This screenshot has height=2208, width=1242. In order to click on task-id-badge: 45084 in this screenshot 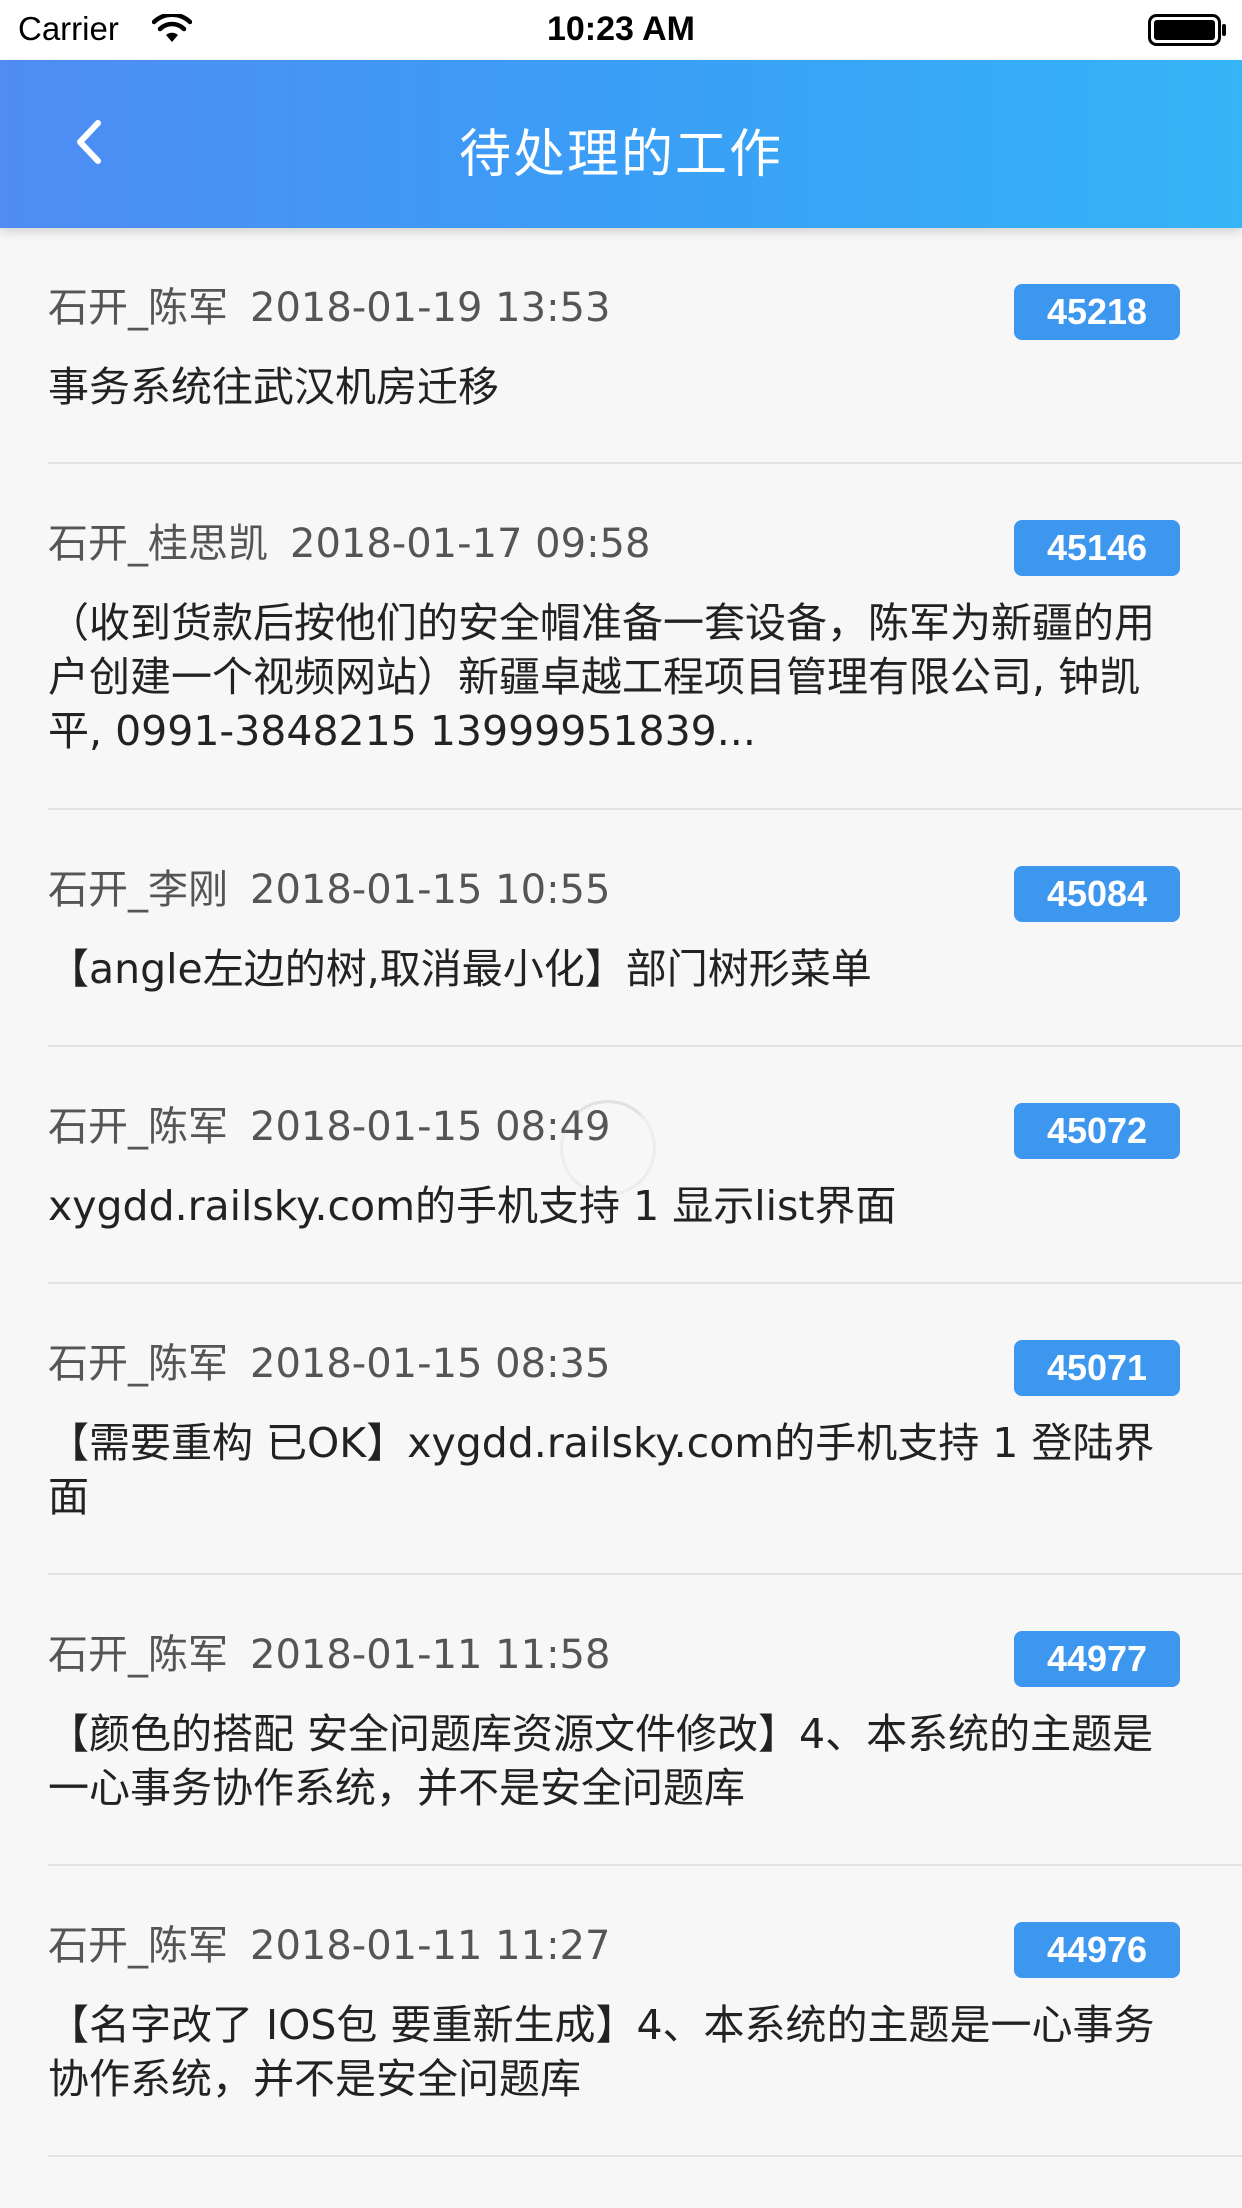, I will do `click(1097, 894)`.